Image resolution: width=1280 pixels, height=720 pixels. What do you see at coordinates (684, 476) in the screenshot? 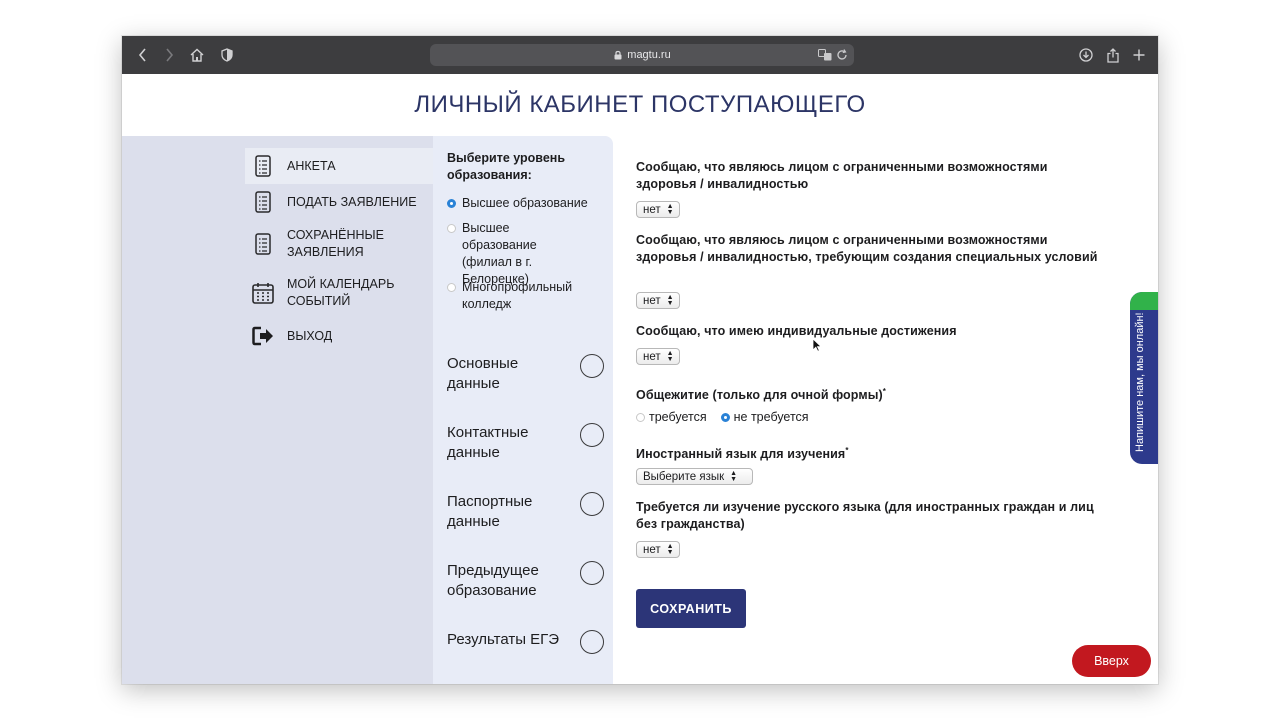
I see `select-value: Выберите язык` at bounding box center [684, 476].